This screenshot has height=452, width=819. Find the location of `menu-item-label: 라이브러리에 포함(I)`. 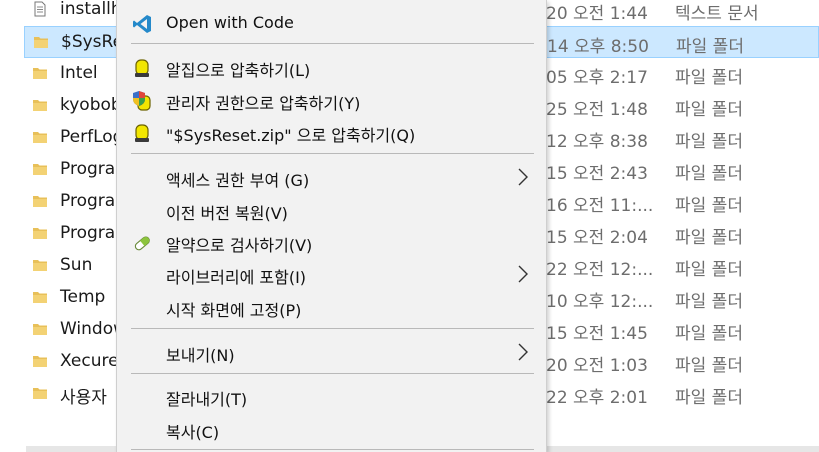

menu-item-label: 라이브러리에 포함(I) is located at coordinates (236, 277).